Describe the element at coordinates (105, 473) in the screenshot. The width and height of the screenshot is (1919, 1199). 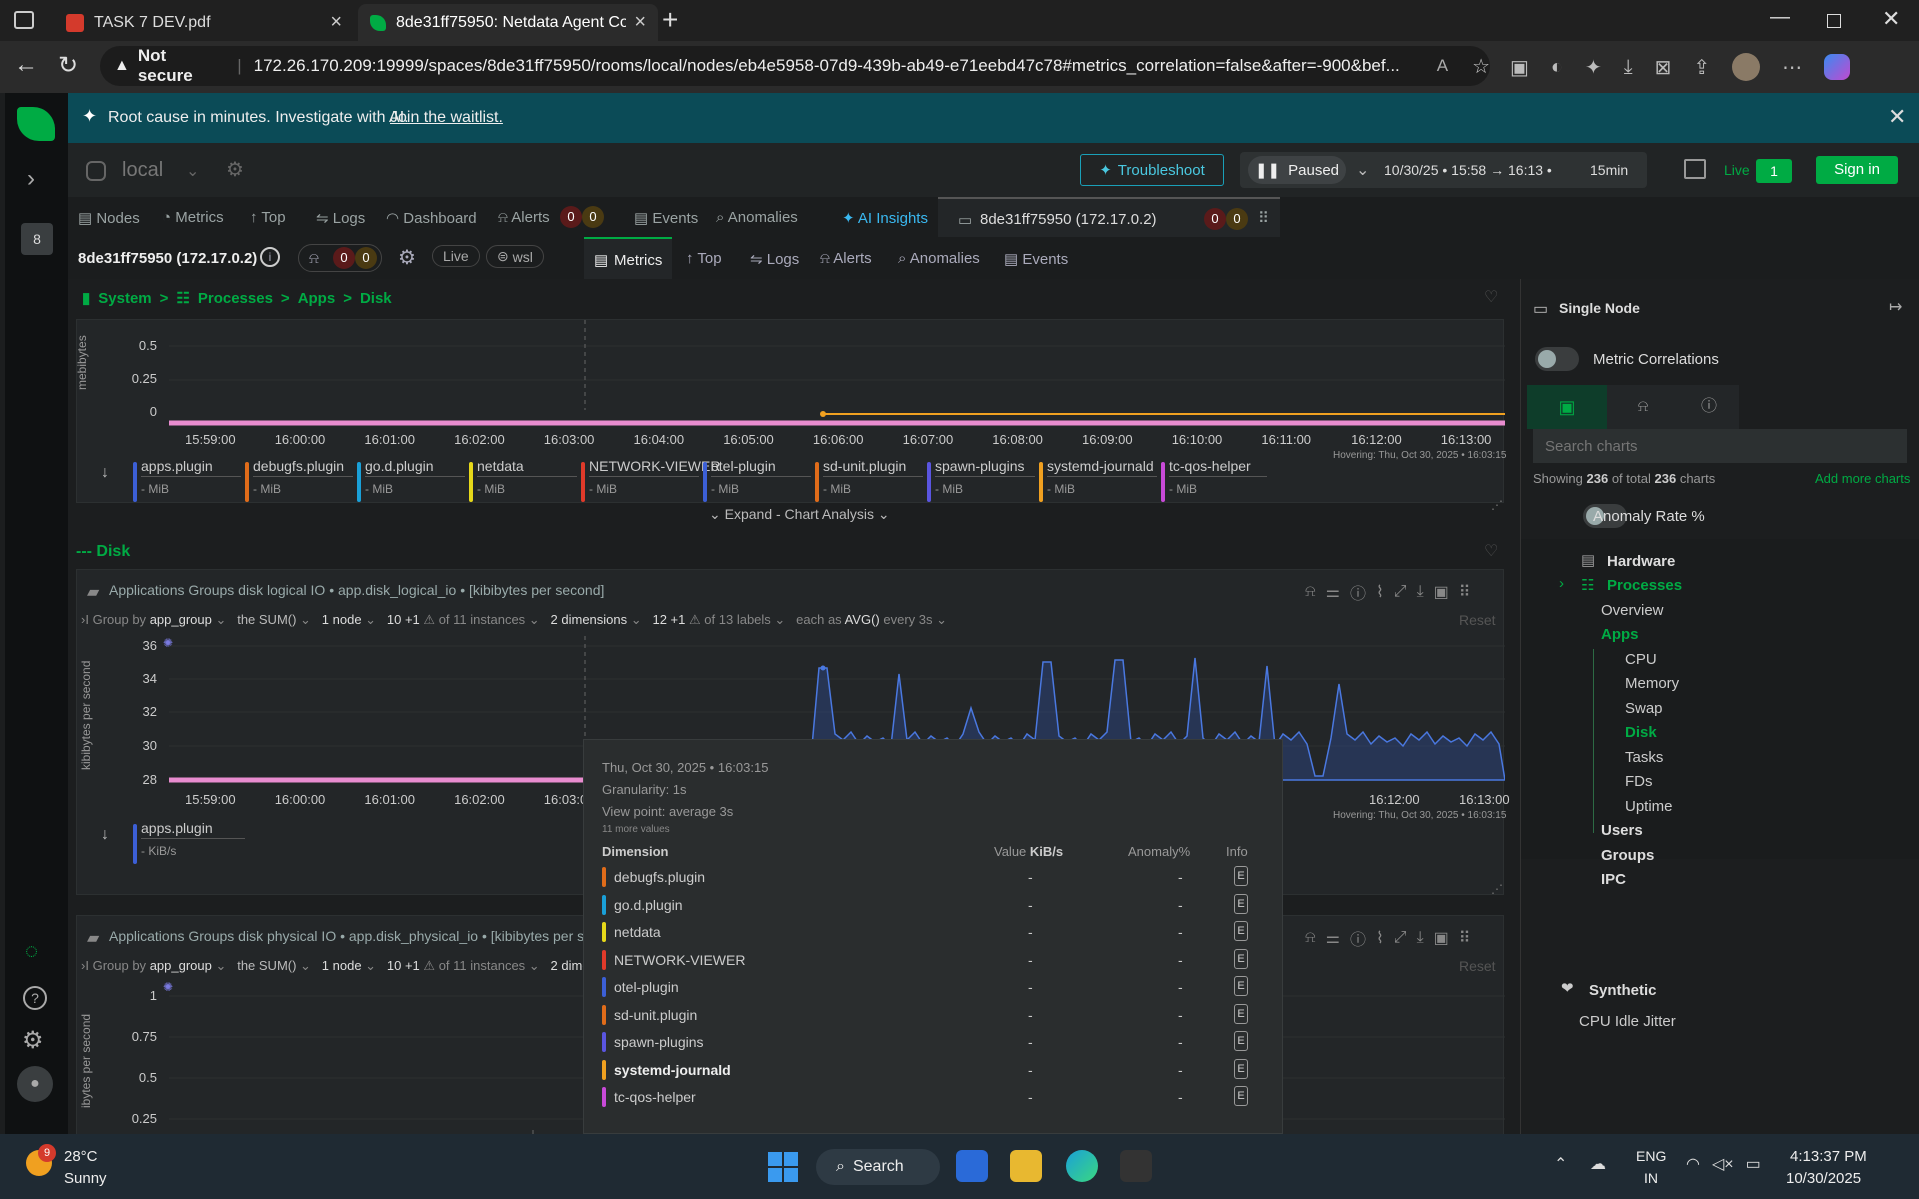
I see `collapse-arrow-icon: ↓` at that location.